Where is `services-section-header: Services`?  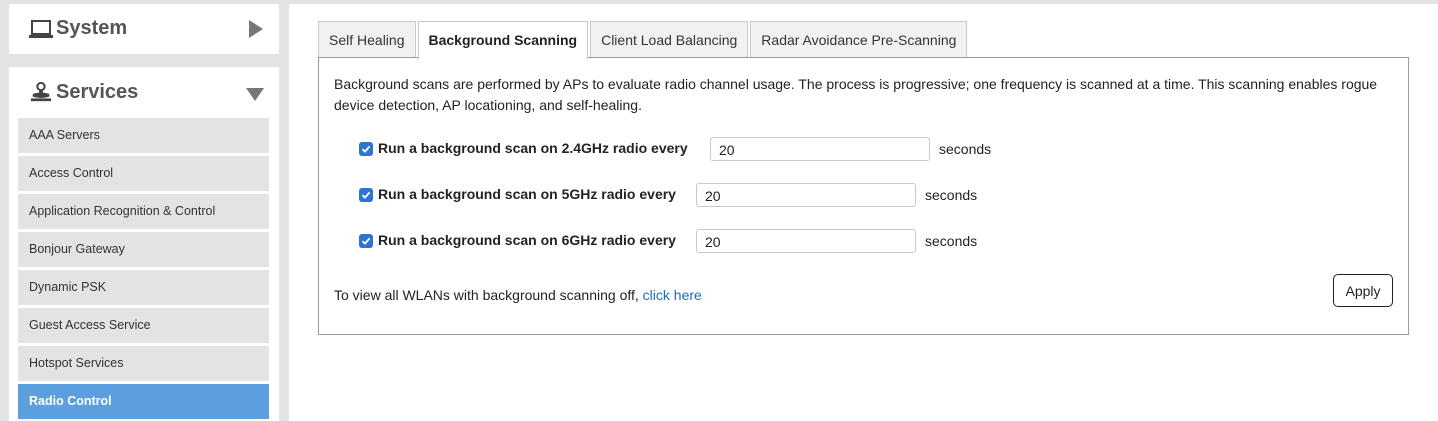
services-section-header: Services is located at coordinates (144, 92).